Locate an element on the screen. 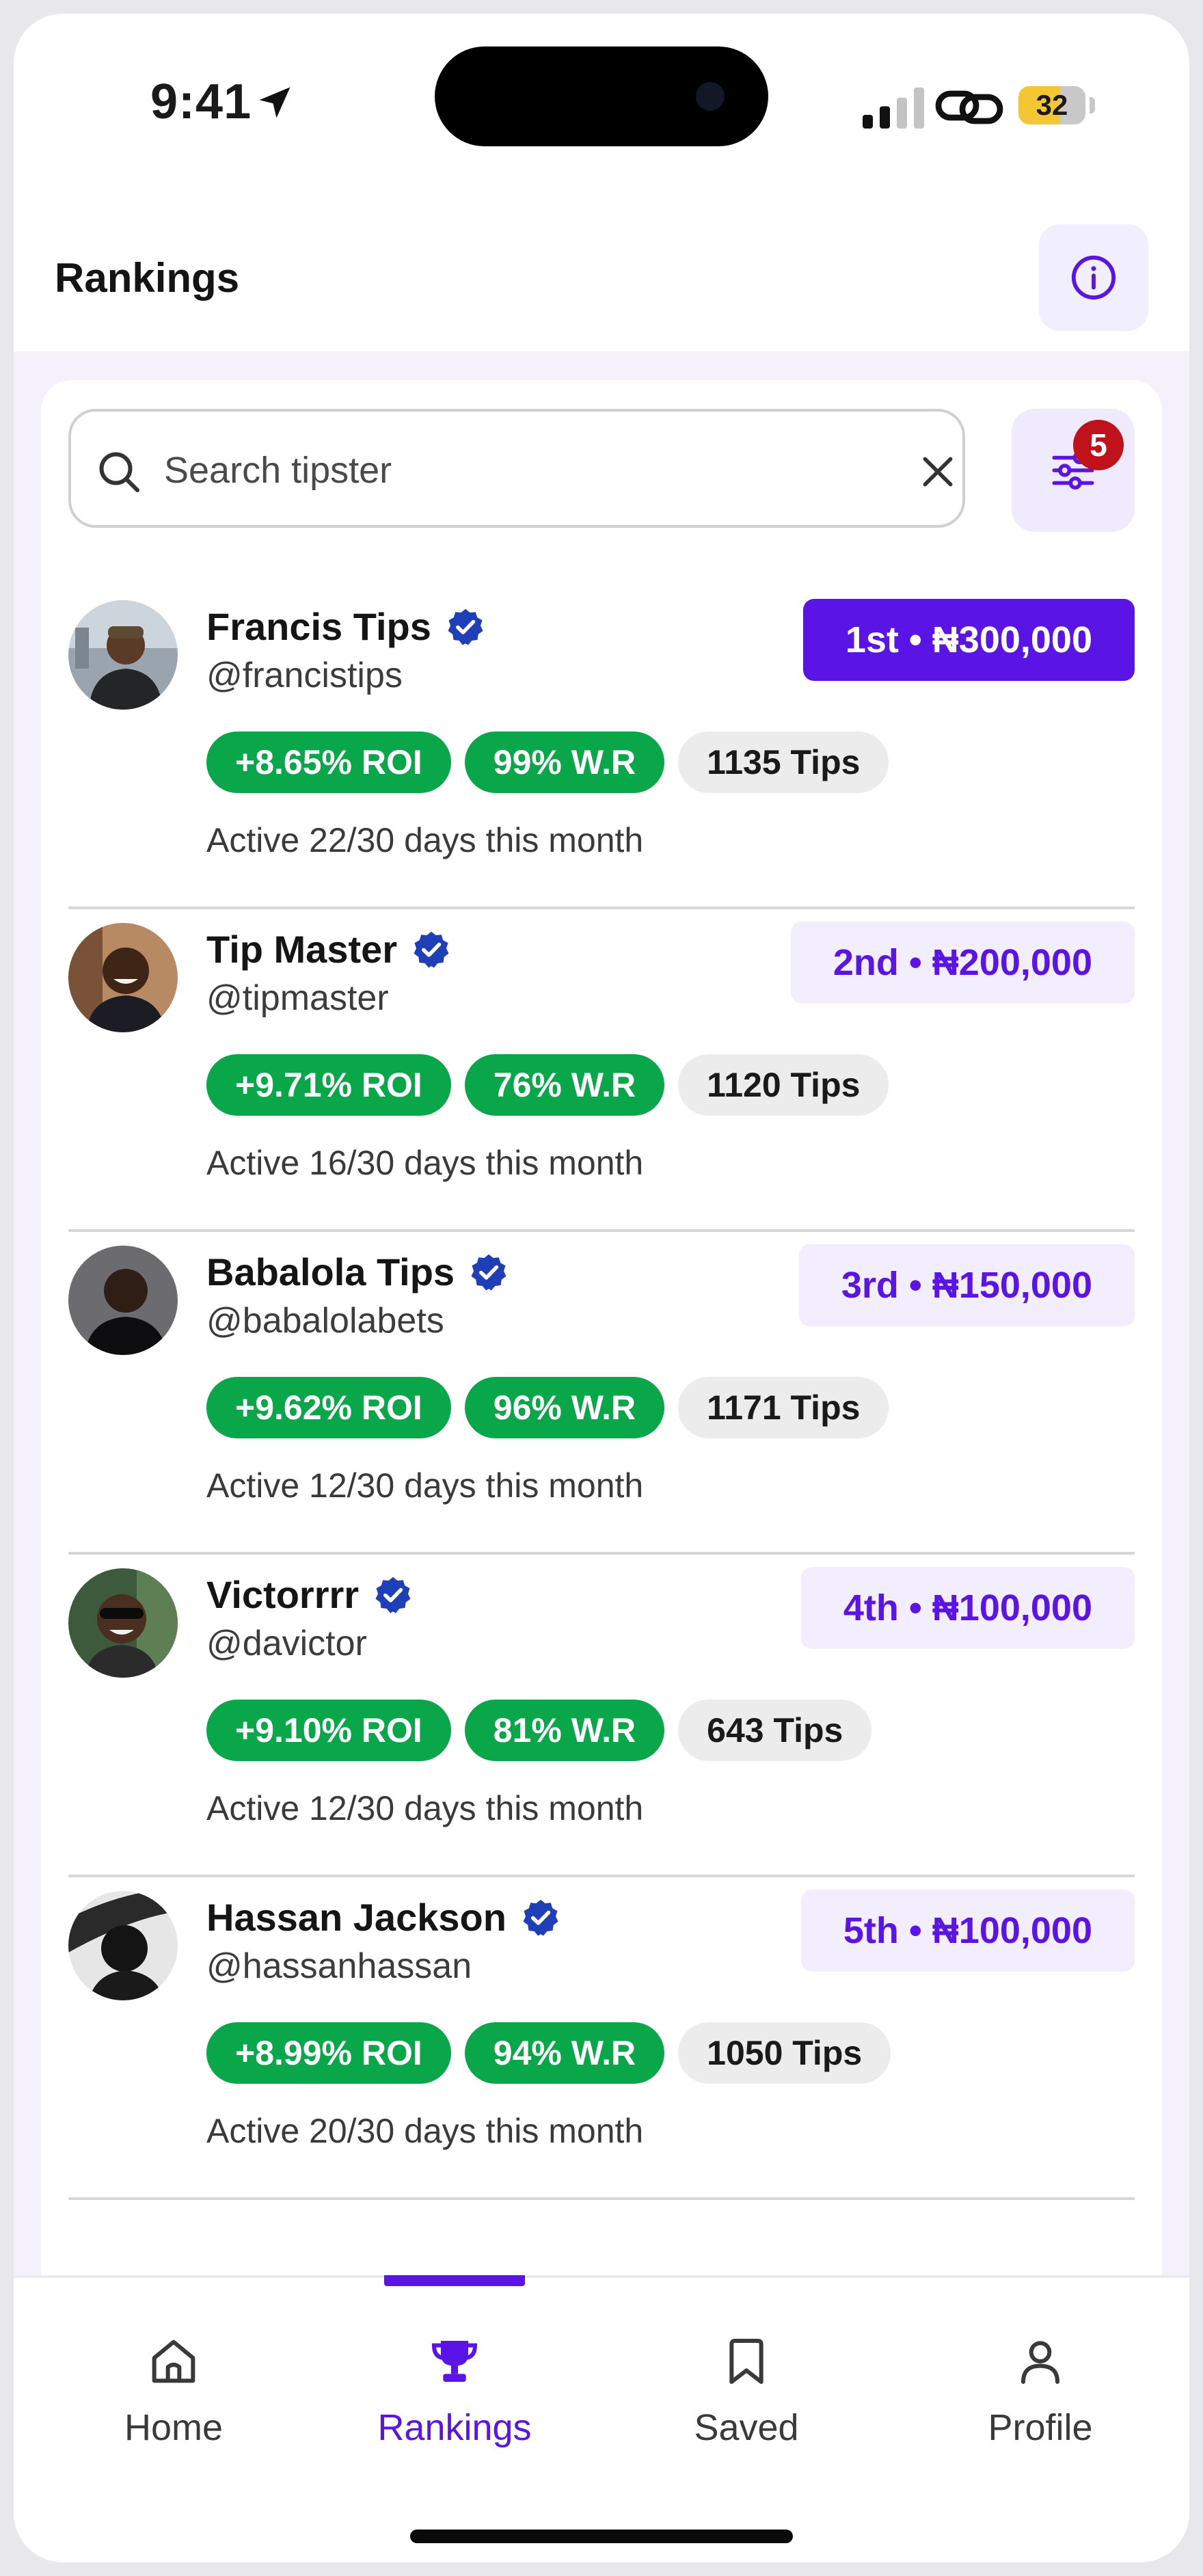 Image resolution: width=1203 pixels, height=2576 pixels. tips-count-chip: 1171 Tips is located at coordinates (783, 1407).